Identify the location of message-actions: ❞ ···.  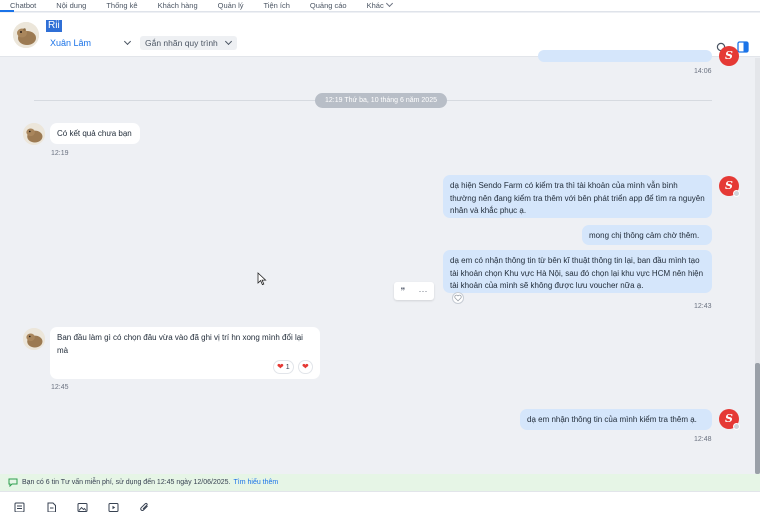
(414, 291).